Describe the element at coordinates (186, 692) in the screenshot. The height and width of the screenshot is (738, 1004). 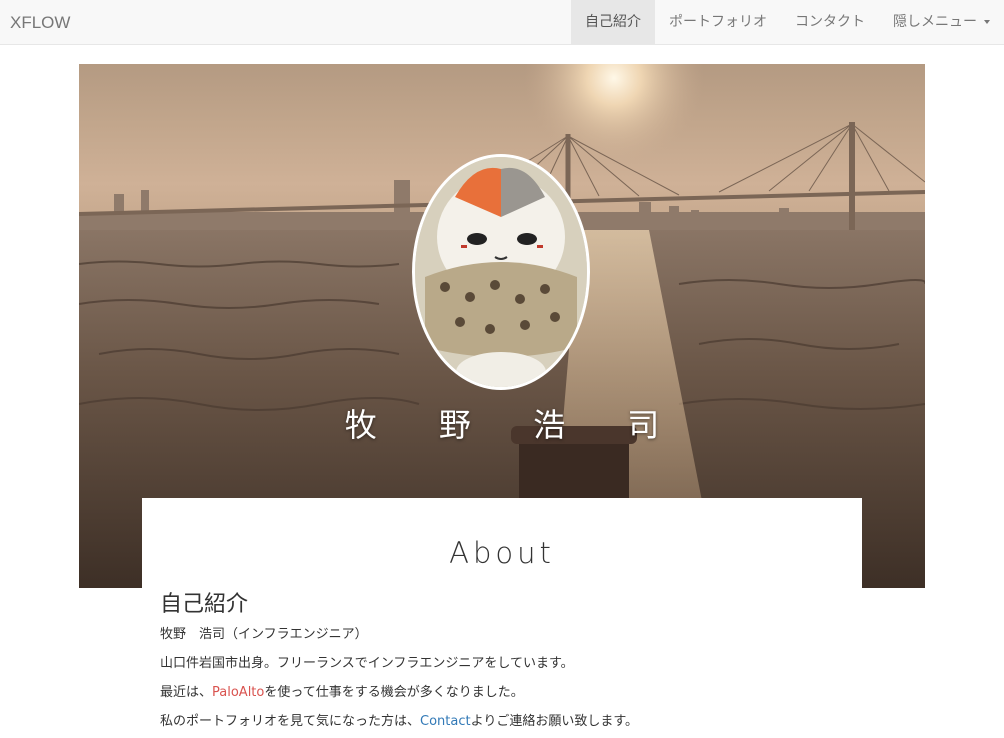
I see `recent-text-before: 最近は、` at that location.